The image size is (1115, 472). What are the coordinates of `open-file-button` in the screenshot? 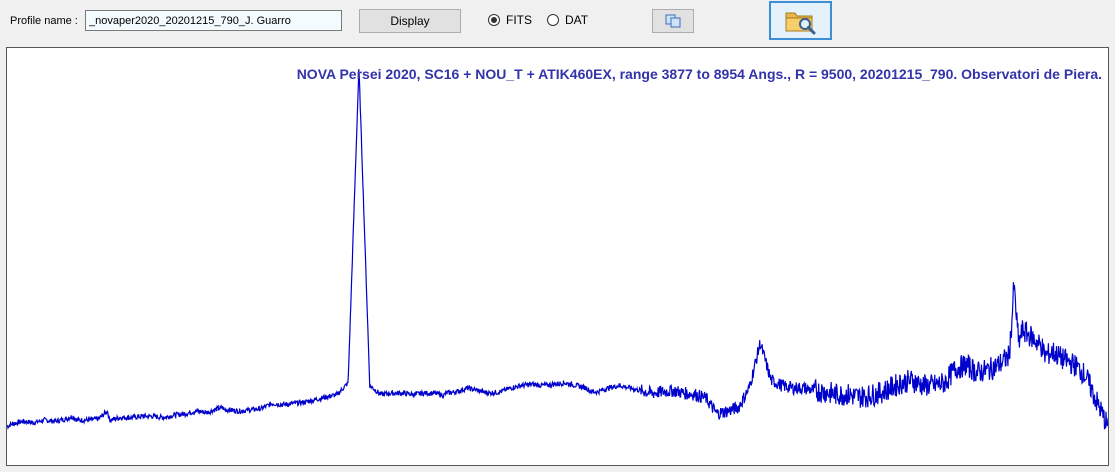 It's located at (800, 20).